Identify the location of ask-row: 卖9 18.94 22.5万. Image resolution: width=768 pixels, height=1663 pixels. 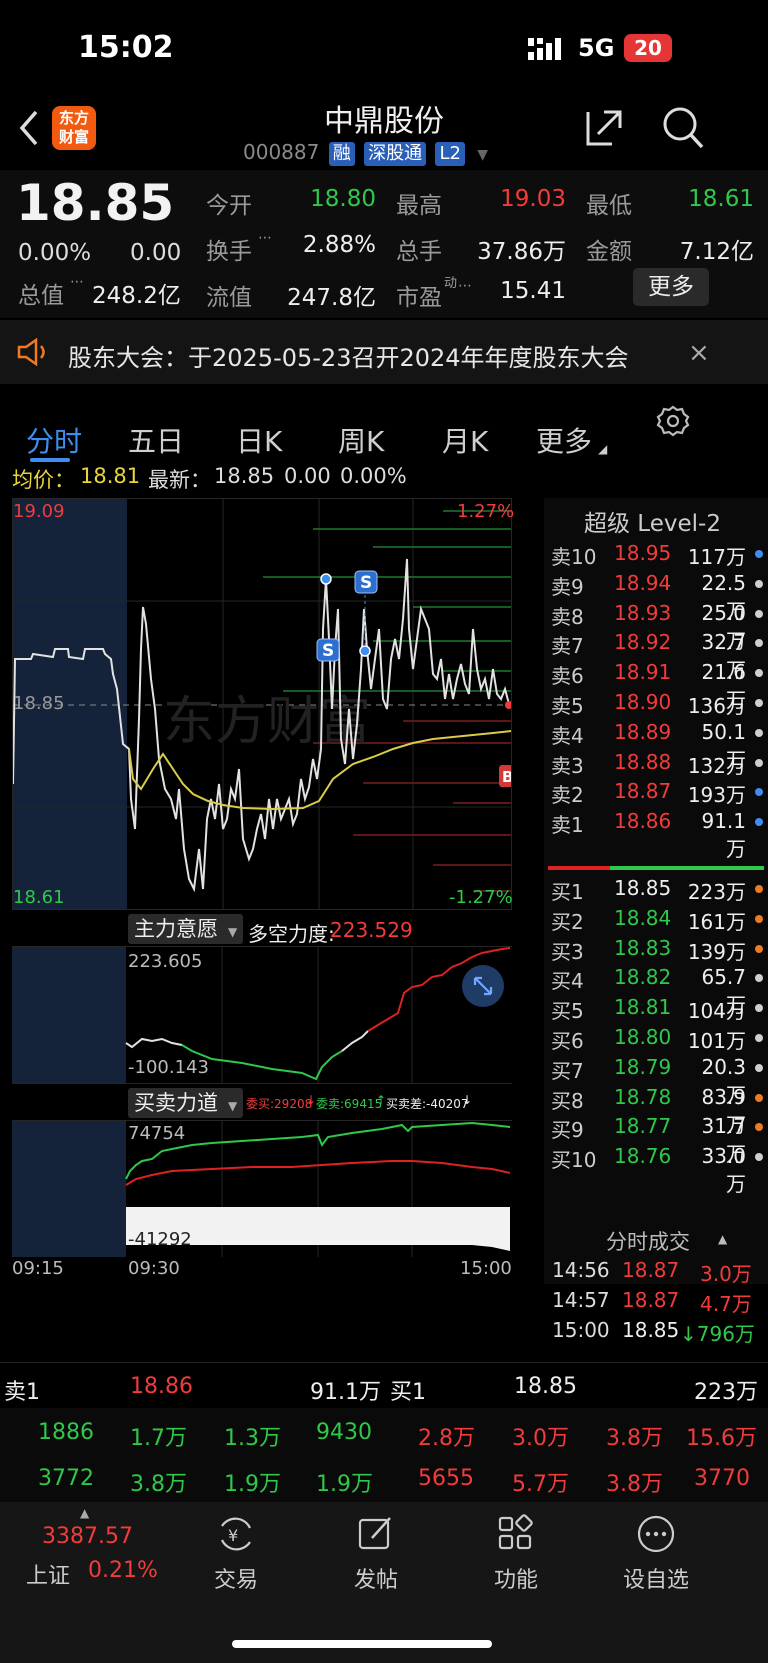
(658, 595).